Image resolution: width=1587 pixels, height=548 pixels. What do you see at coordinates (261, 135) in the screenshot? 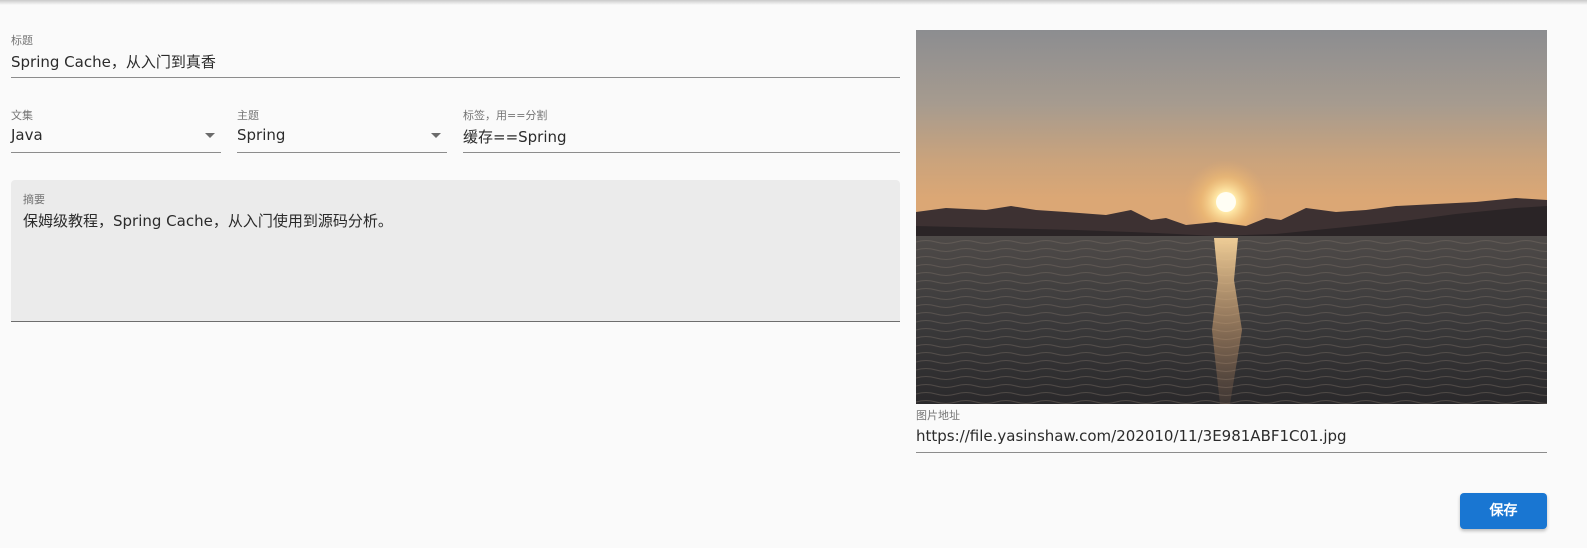
I see `topic-value: Spring` at bounding box center [261, 135].